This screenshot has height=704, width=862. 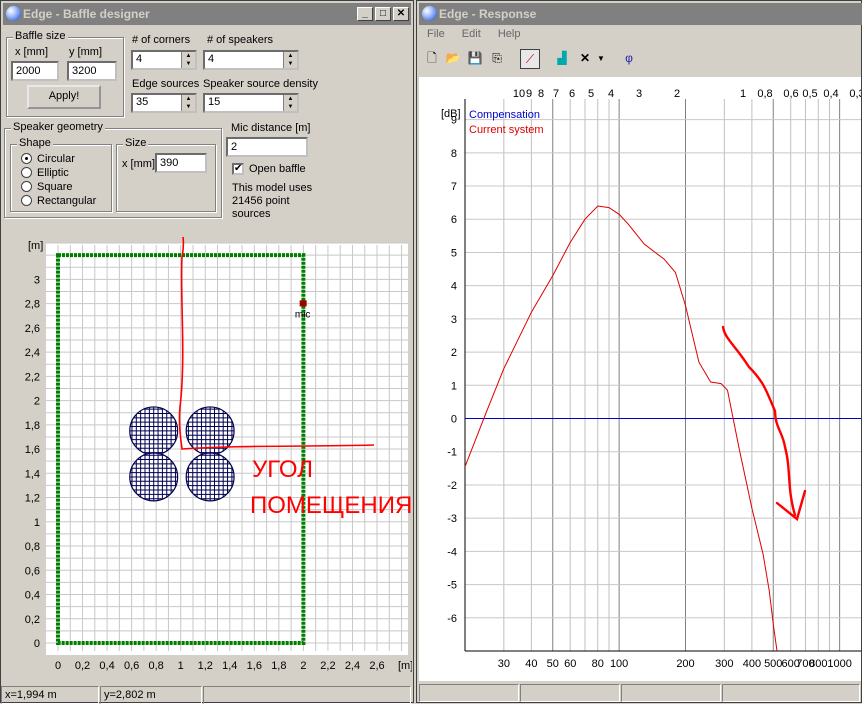 What do you see at coordinates (211, 59) in the screenshot?
I see `speakers-value: 4` at bounding box center [211, 59].